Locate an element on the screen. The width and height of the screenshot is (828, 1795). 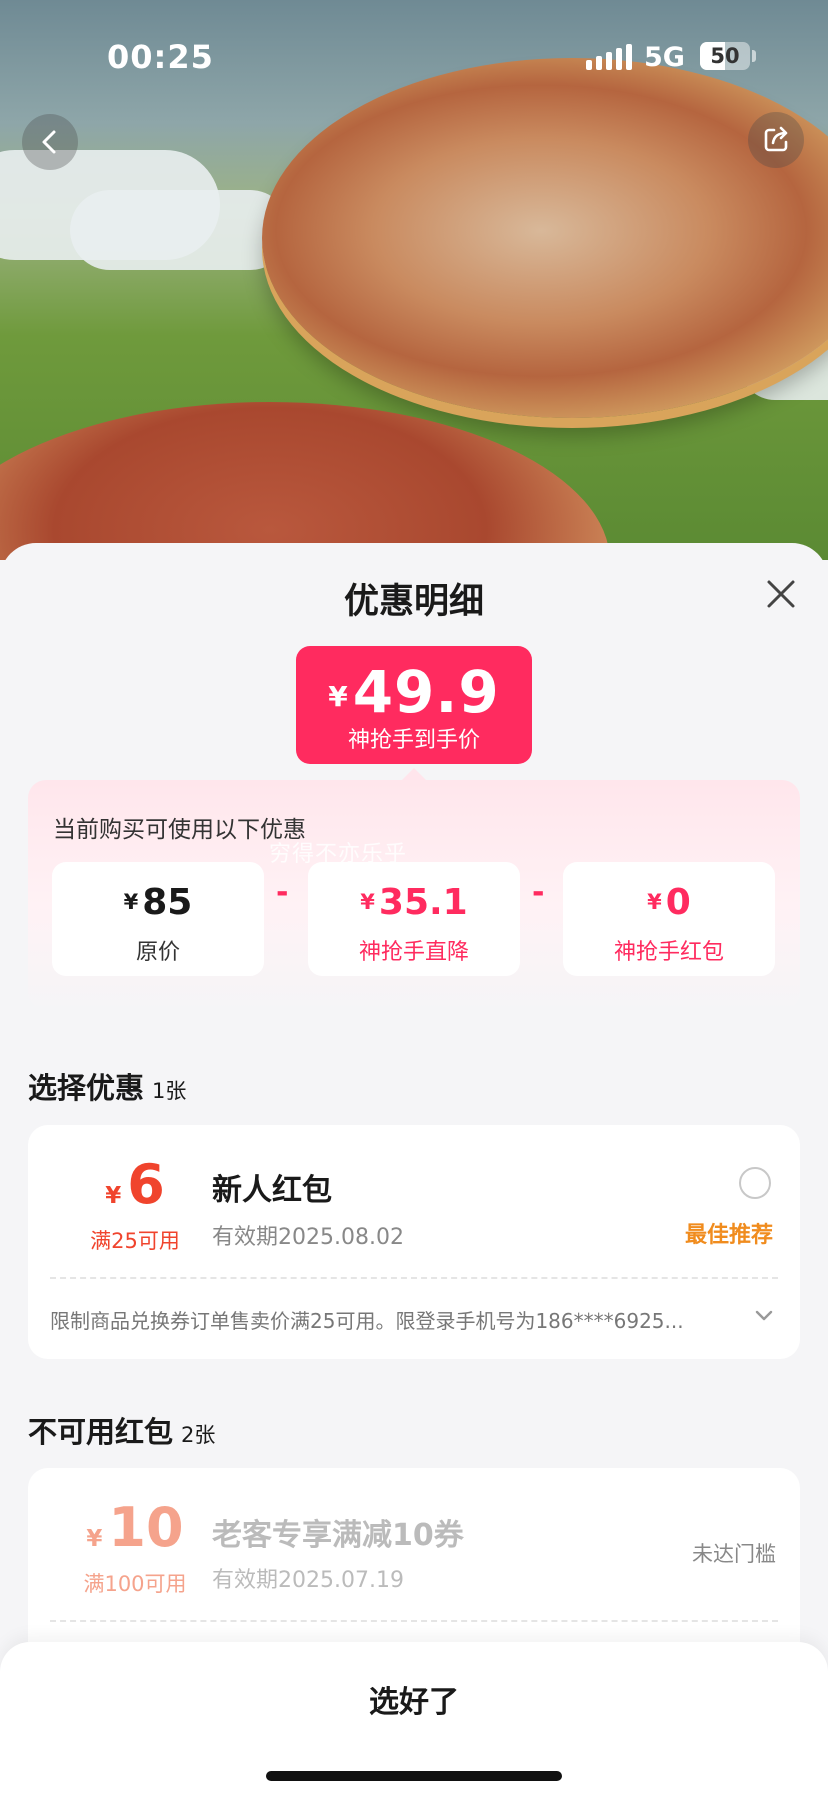
sheet-title: 优惠明细 is located at coordinates (413, 602).